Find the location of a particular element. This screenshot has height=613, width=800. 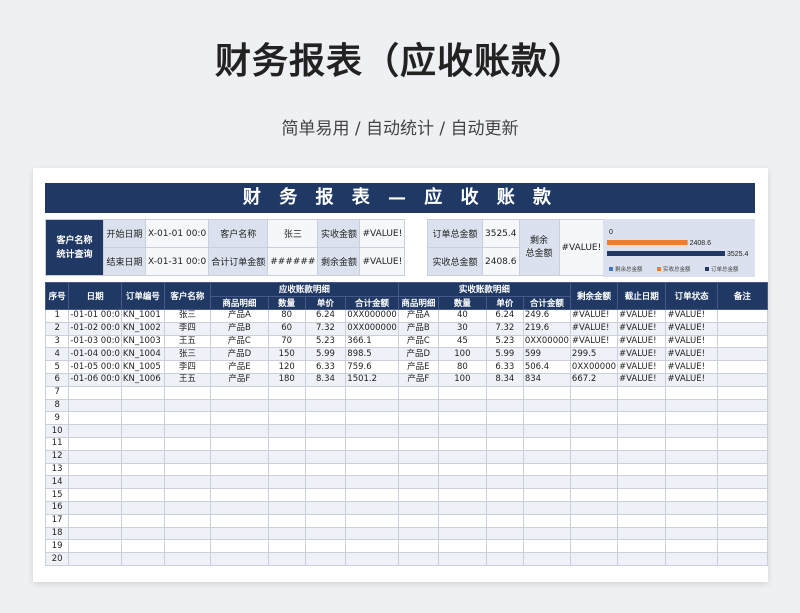

table-cell: 0XX000000 is located at coordinates (372, 328).